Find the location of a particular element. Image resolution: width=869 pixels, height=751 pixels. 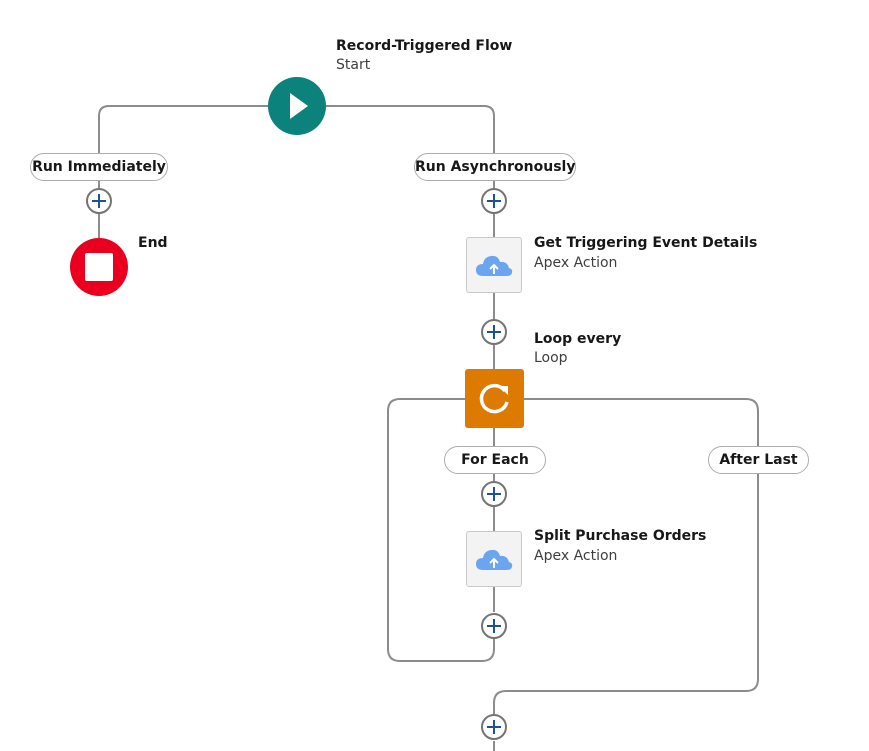

start-node-title: Record-Triggered Flow is located at coordinates (424, 46).